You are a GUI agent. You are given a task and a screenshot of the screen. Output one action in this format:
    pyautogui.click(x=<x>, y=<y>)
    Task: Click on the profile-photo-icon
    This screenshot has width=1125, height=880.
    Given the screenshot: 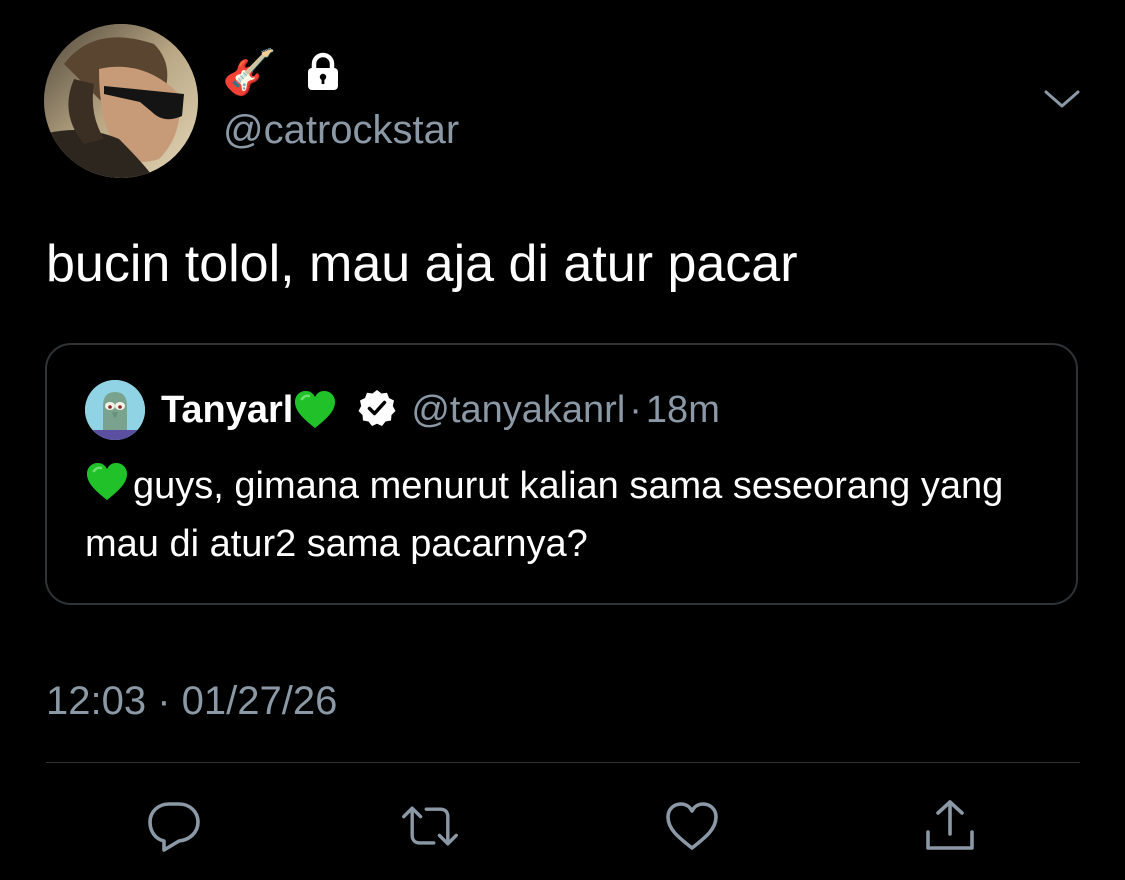 What is the action you would take?
    pyautogui.click(x=121, y=101)
    